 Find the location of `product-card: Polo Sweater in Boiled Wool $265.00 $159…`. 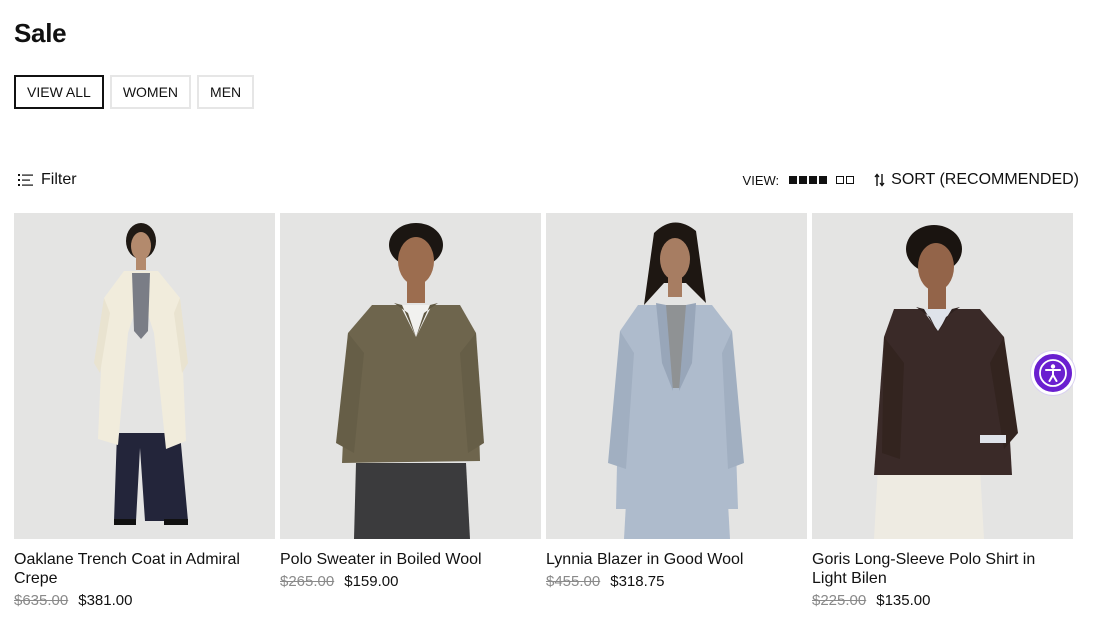

product-card: Polo Sweater in Boiled Wool $265.00 $159… is located at coordinates (410, 411).